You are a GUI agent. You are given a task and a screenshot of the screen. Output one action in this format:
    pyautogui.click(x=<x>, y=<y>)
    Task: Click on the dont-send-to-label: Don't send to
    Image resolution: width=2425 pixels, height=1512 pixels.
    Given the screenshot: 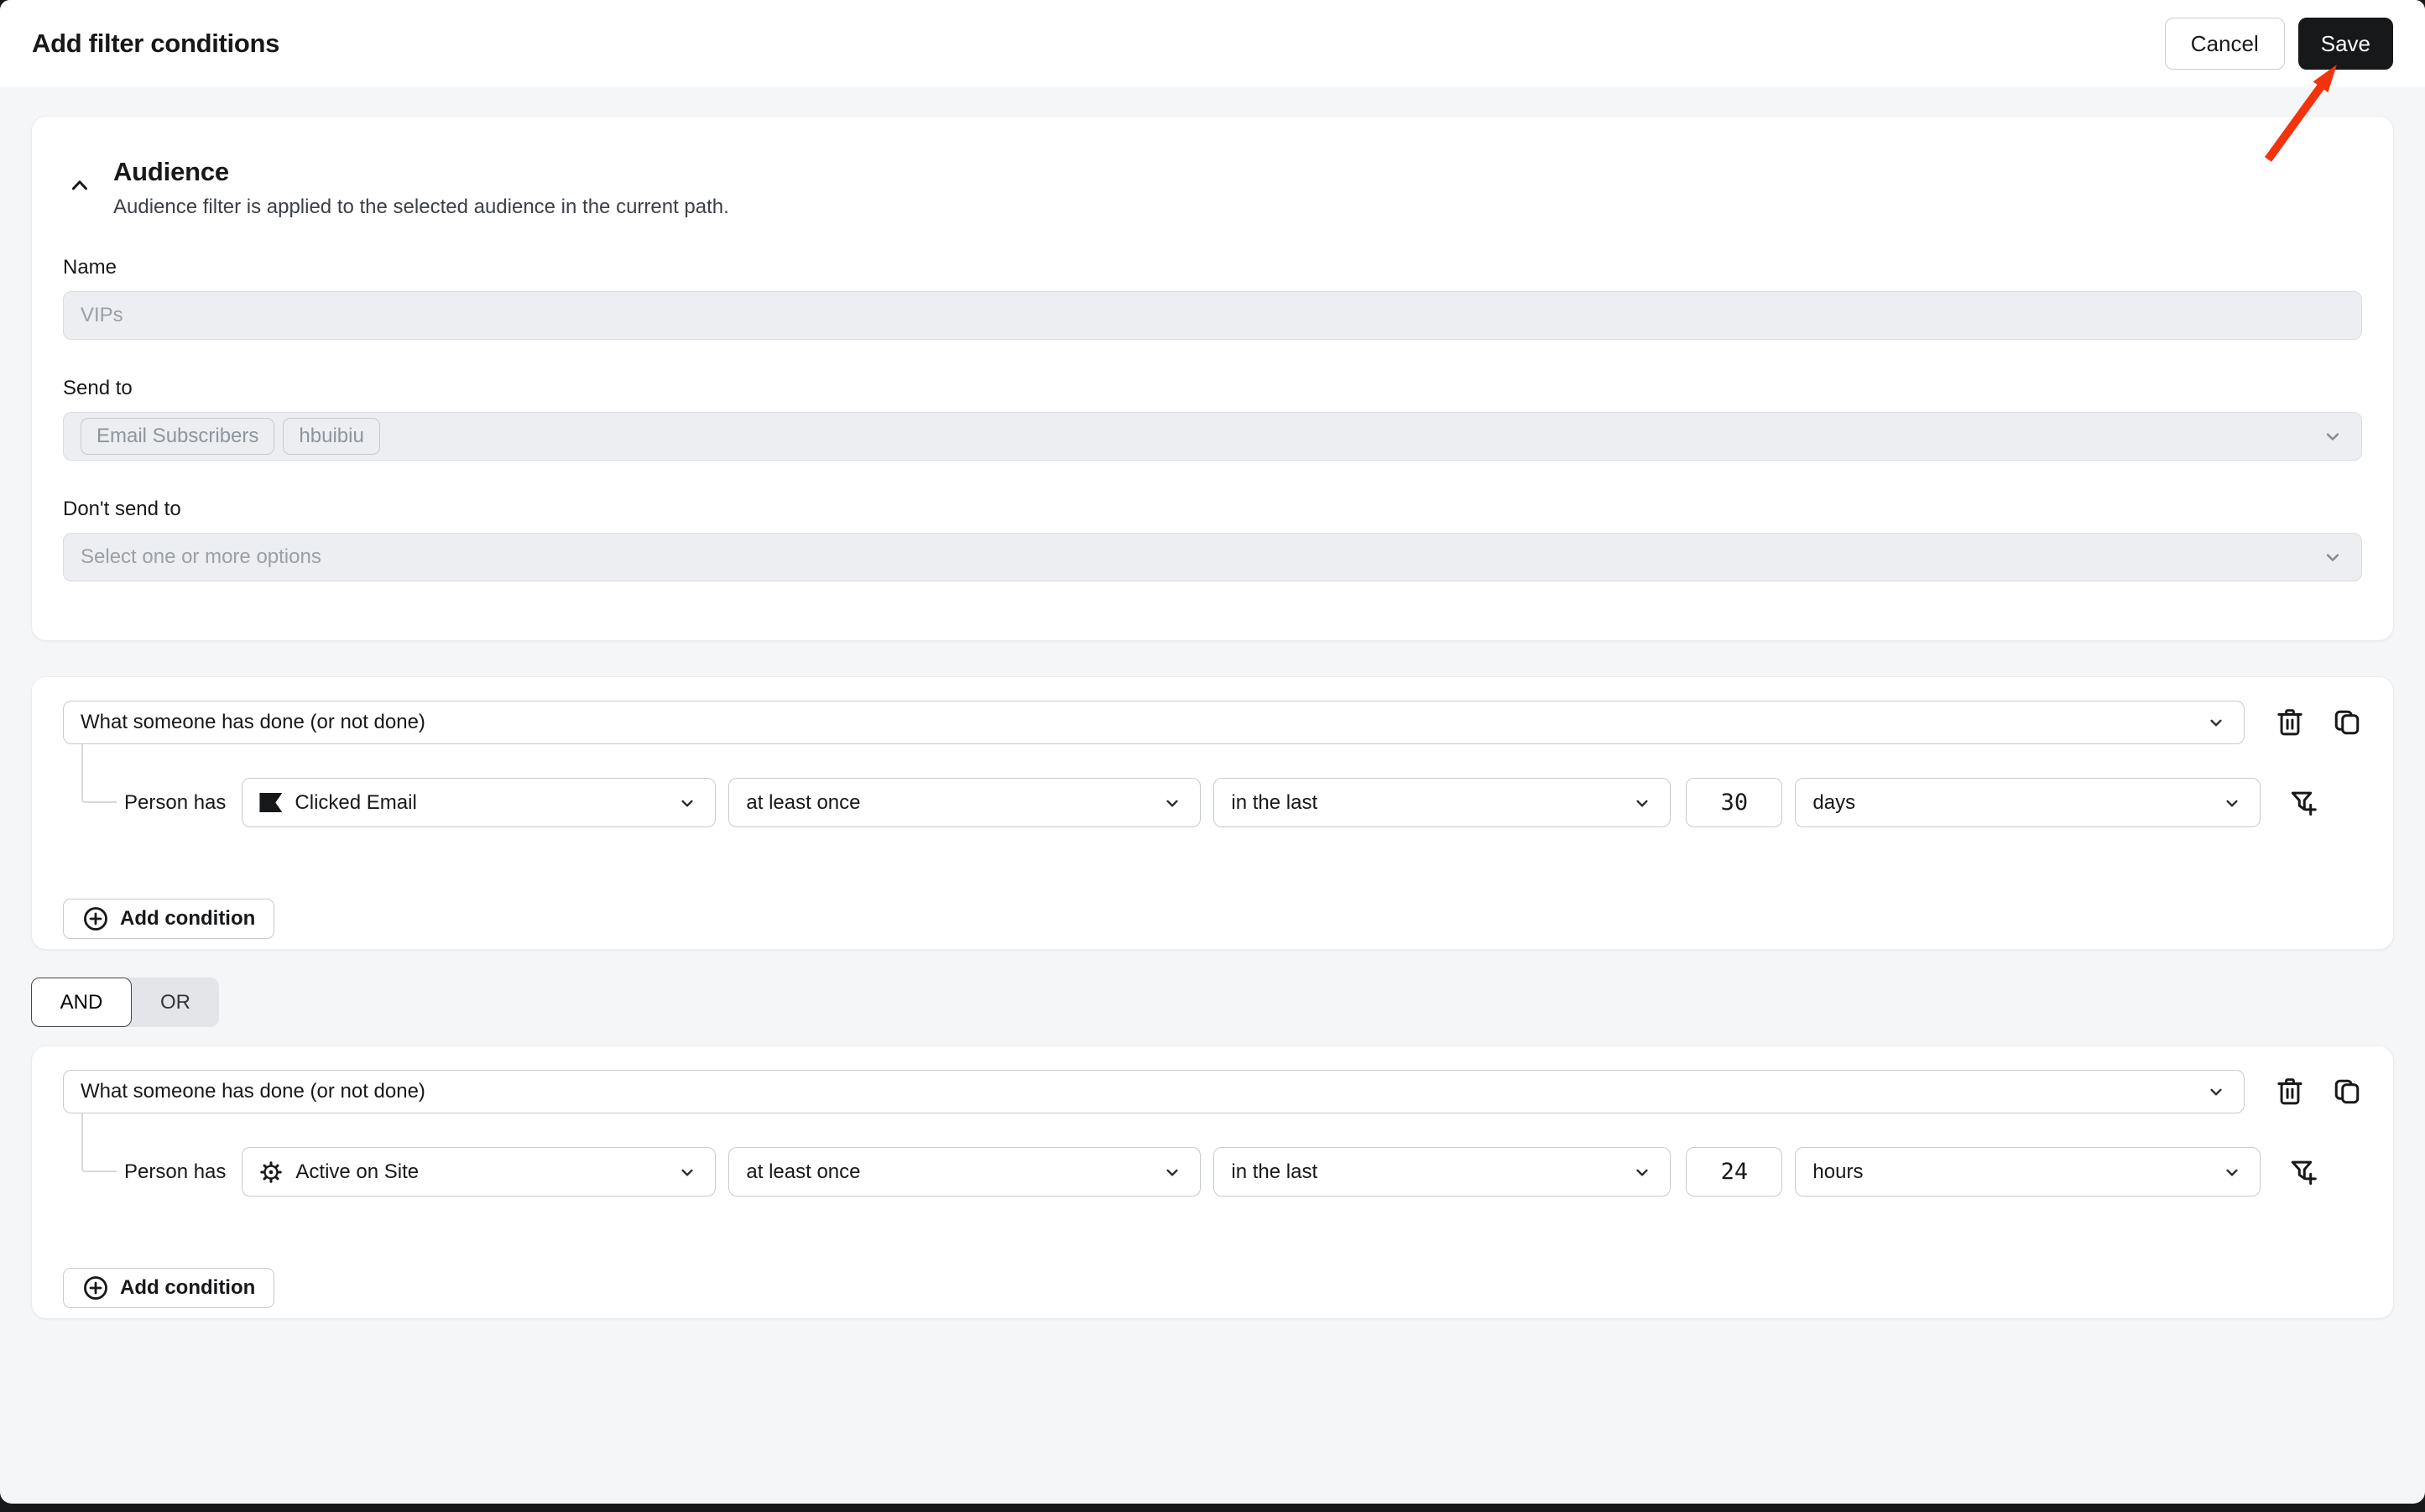 What is the action you would take?
    pyautogui.click(x=122, y=509)
    